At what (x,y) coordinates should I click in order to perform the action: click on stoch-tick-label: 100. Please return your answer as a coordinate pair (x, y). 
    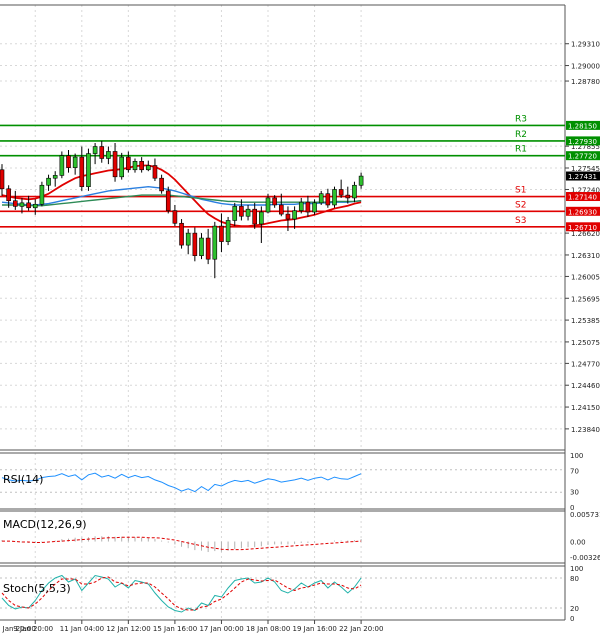
    Looking at the image, I should click on (576, 569).